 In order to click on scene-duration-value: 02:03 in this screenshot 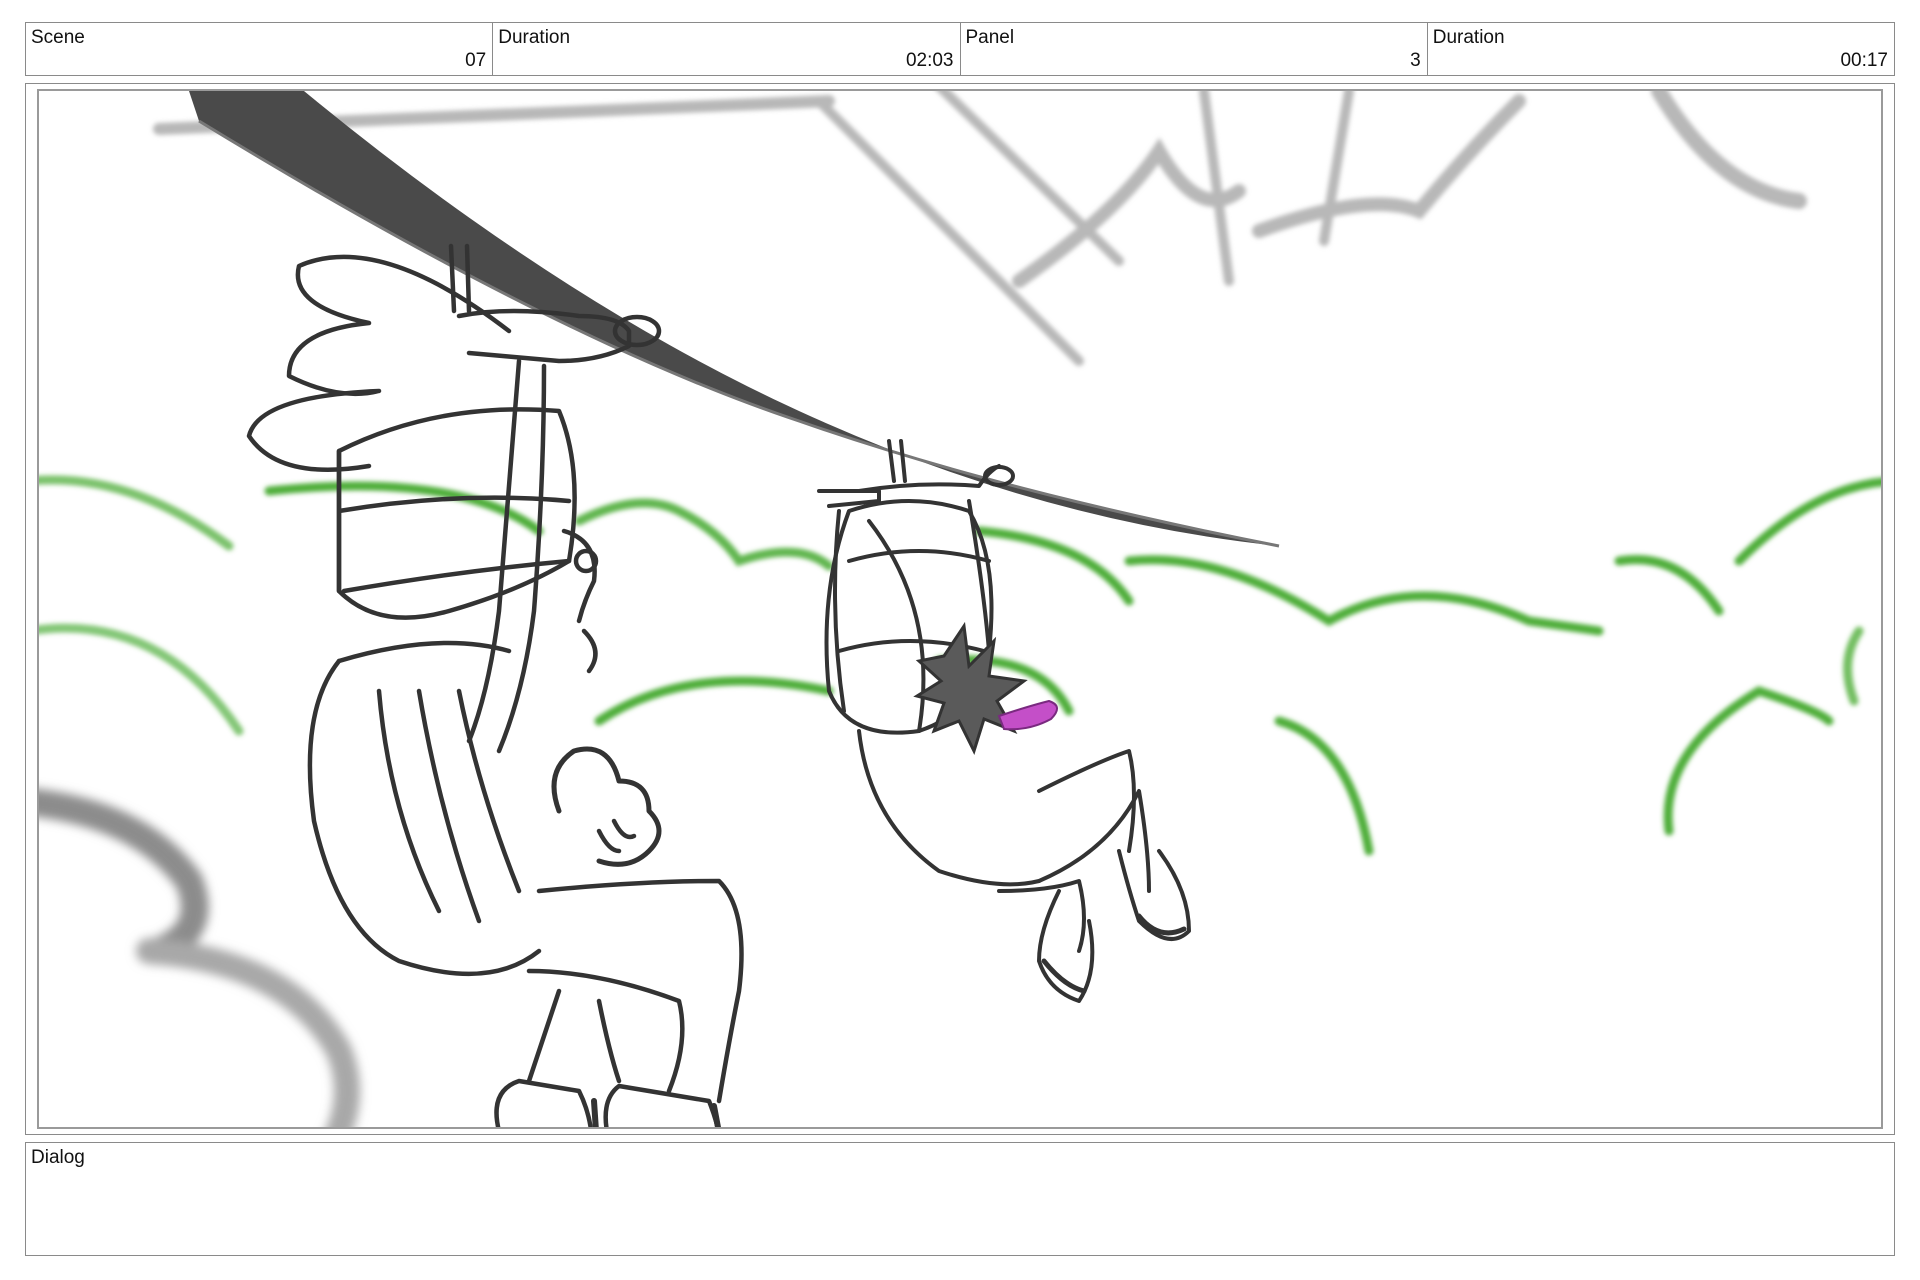, I will do `click(930, 61)`.